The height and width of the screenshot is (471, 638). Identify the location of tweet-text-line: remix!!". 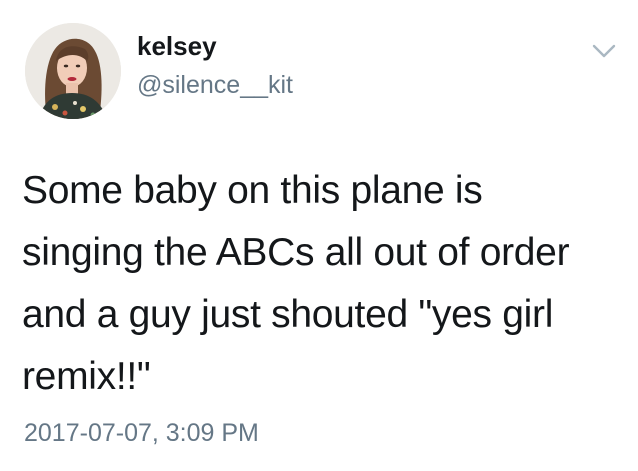
(86, 376).